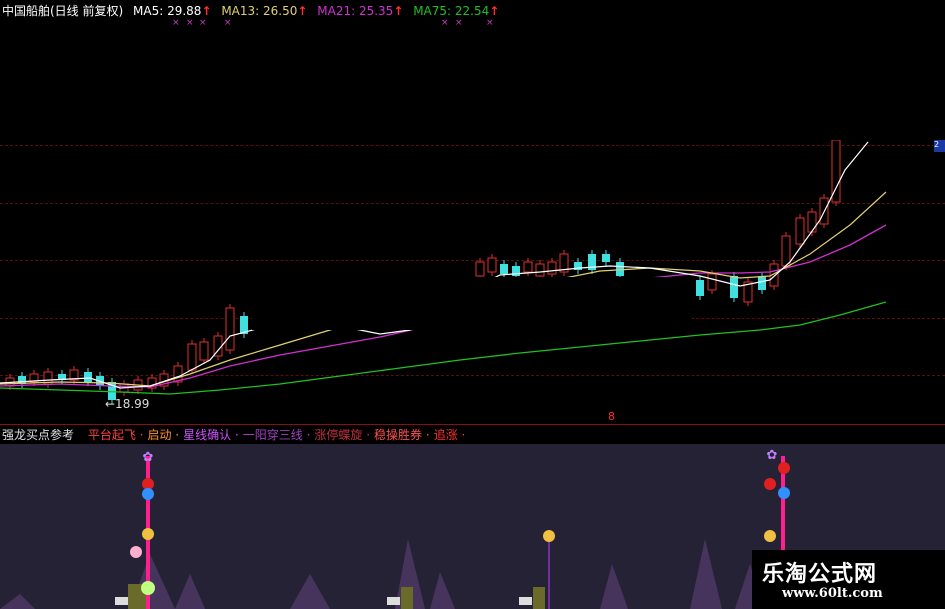  I want to click on indicator-label: 追涨 ·, so click(449, 435).